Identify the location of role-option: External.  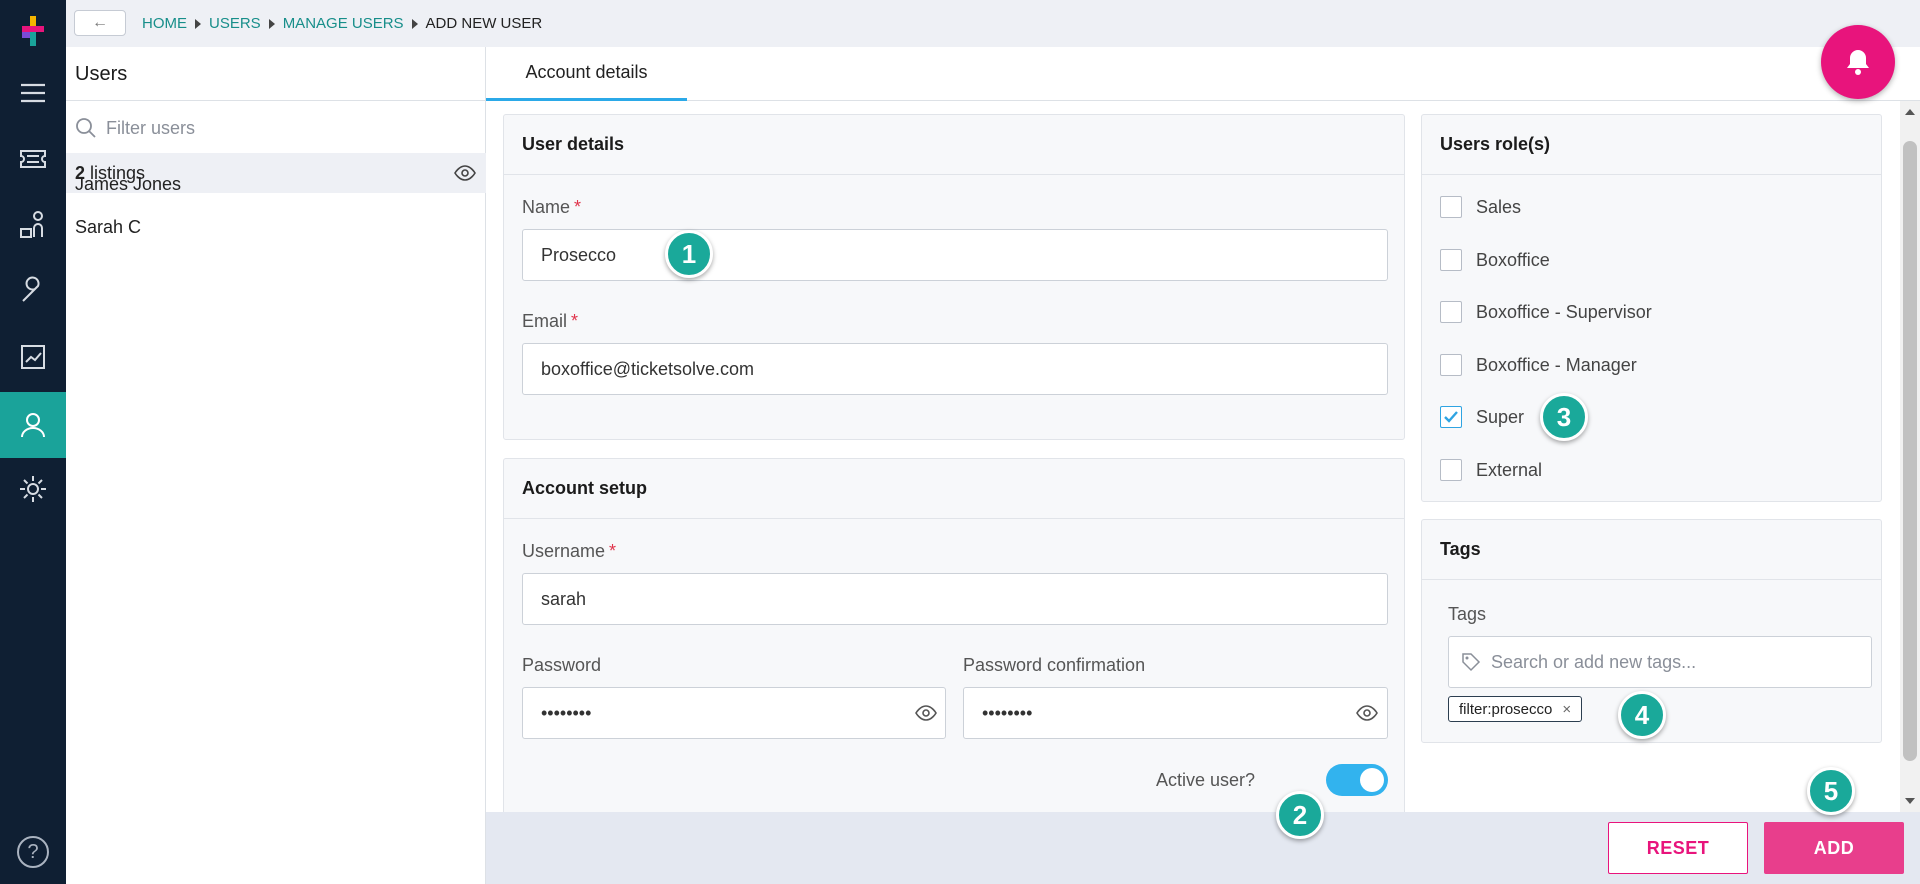
(1491, 470).